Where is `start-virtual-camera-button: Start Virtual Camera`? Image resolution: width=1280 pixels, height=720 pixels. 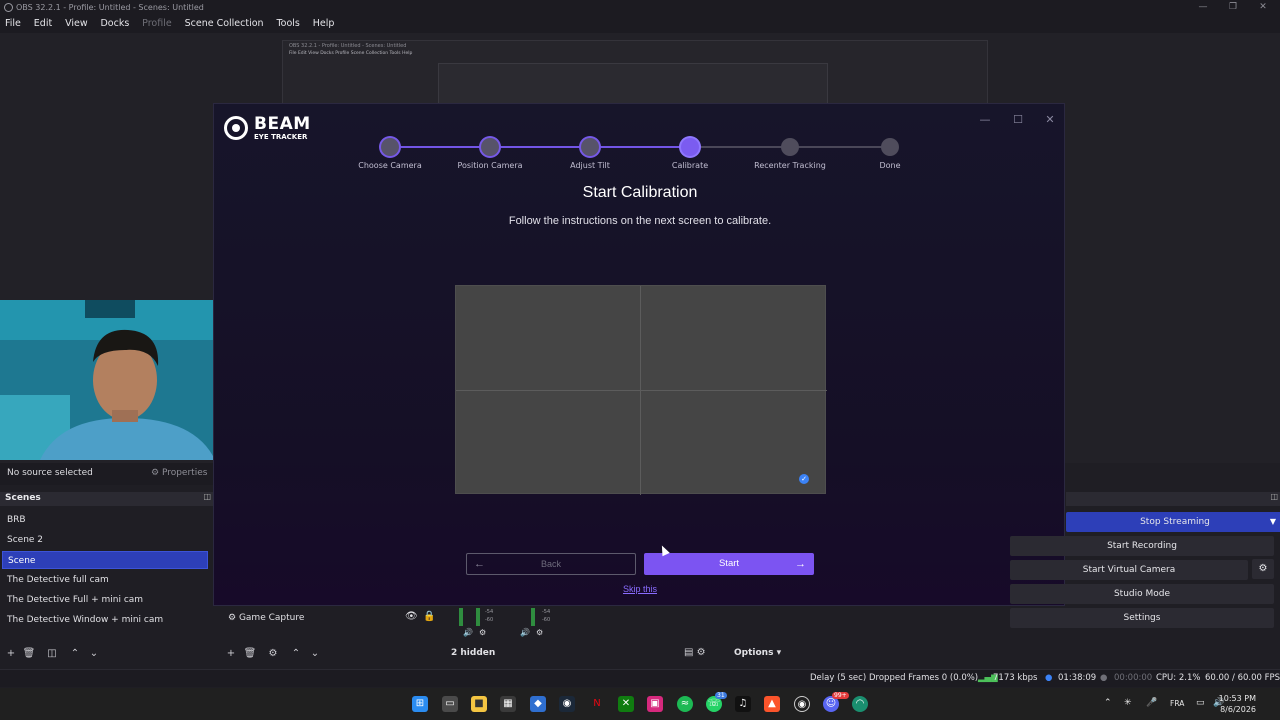
start-virtual-camera-button: Start Virtual Camera is located at coordinates (1129, 570).